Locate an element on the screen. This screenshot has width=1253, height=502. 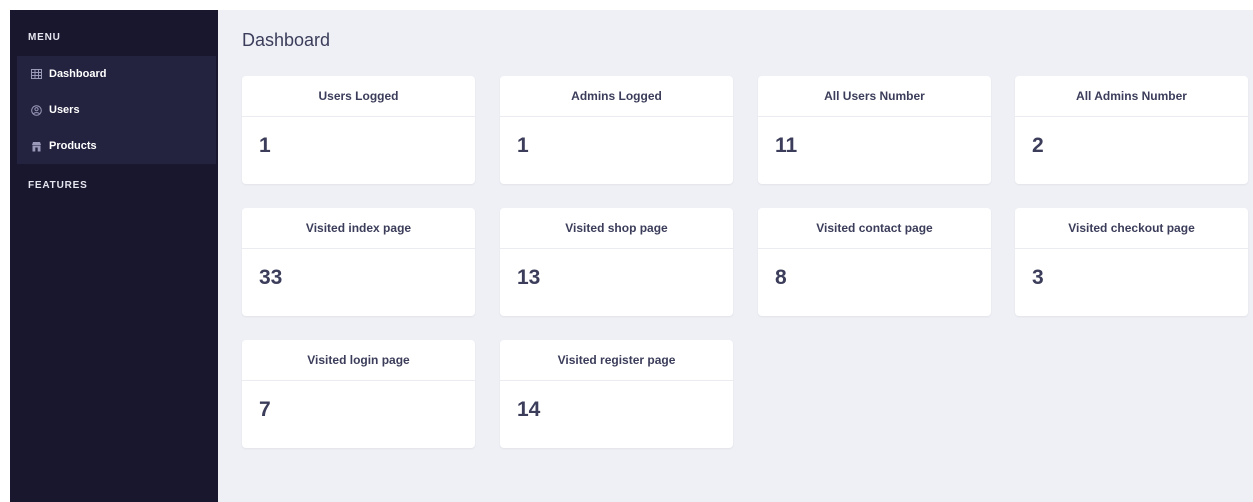
stat-card-visited-checkout: Visited checkout page 3 is located at coordinates (1131, 262).